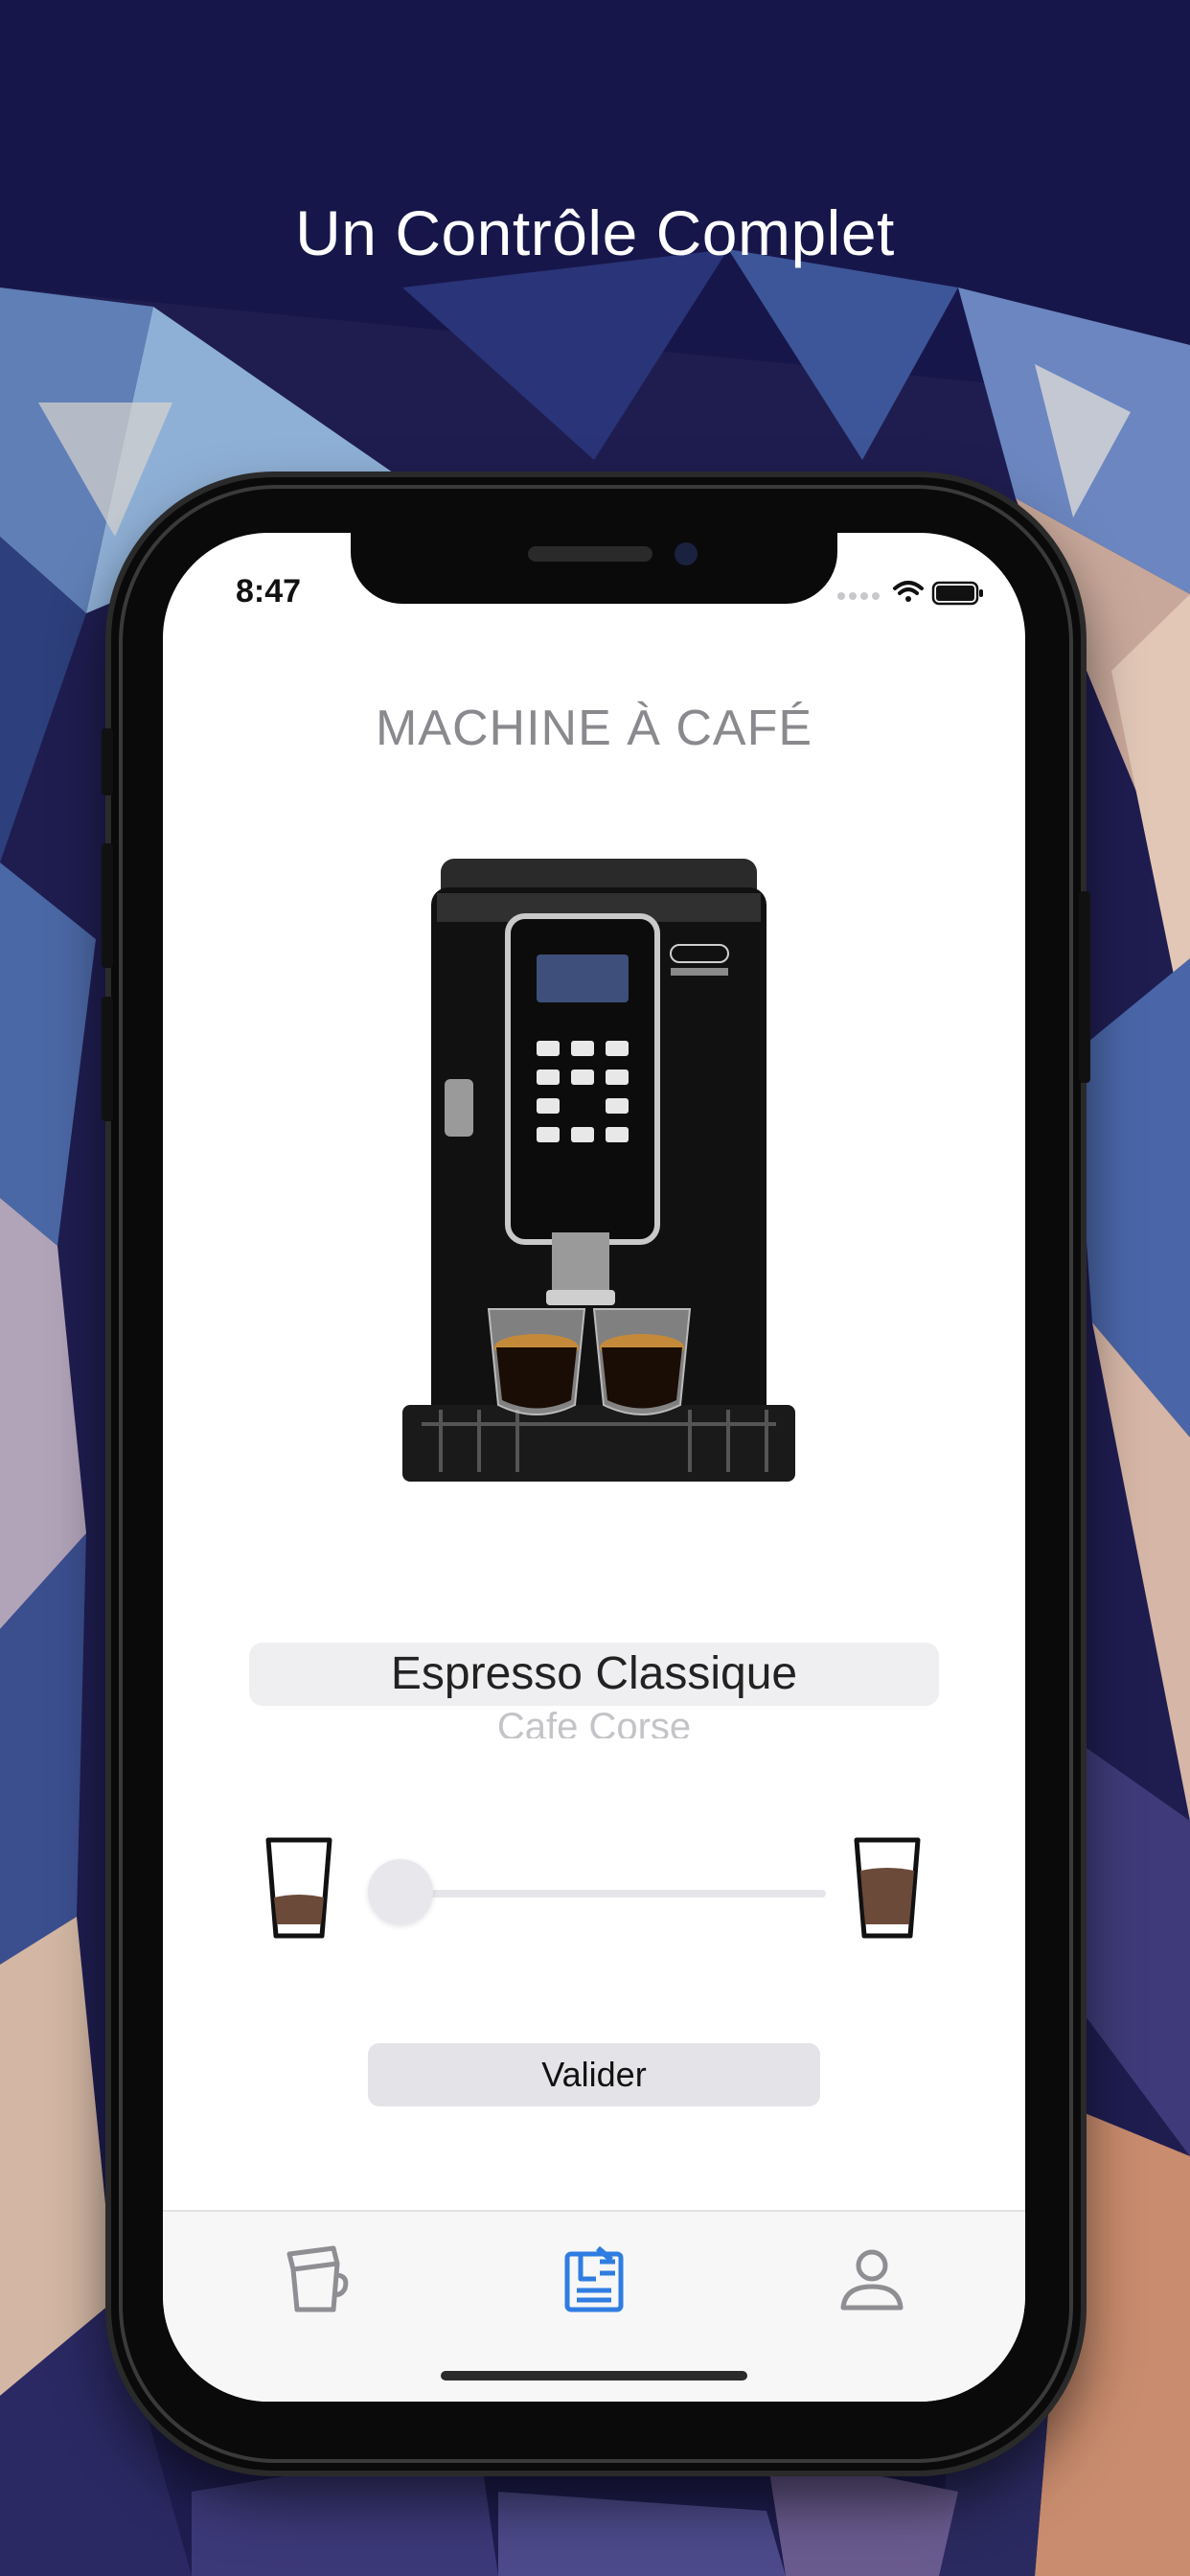  Describe the element at coordinates (888, 1888) in the screenshot. I see `large-cup-icon` at that location.